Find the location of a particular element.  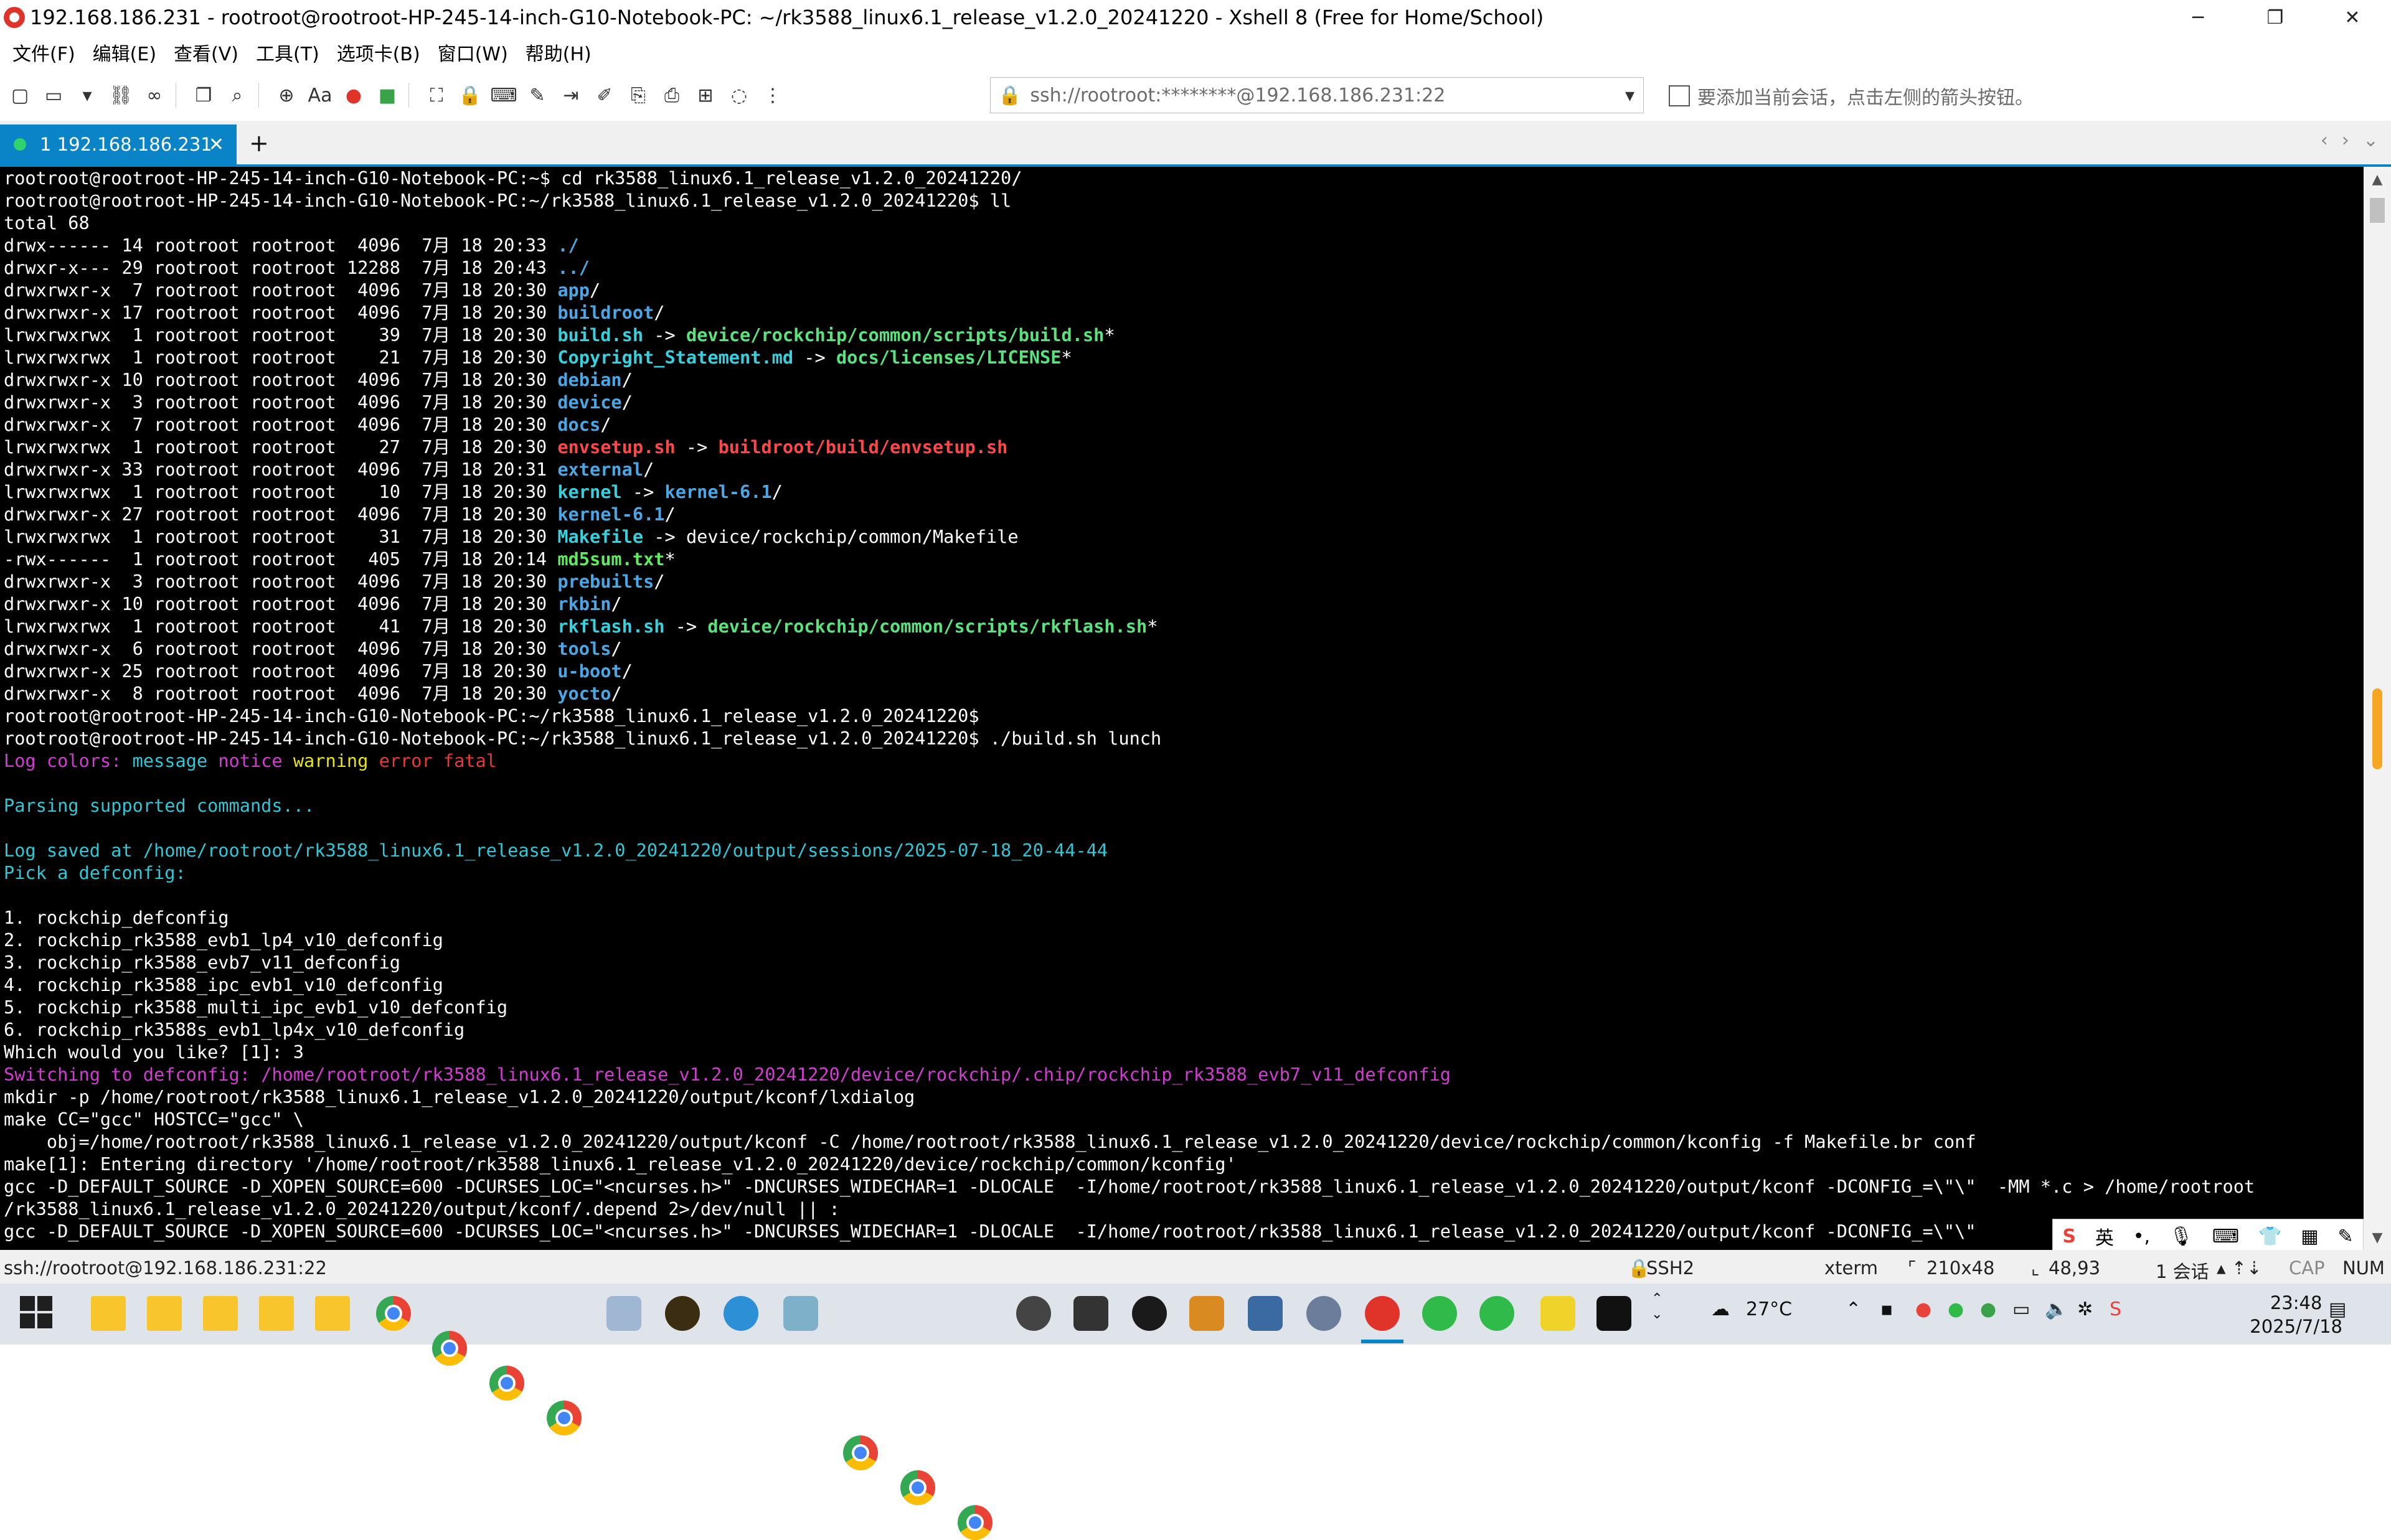

menu-edit: 编辑(E) is located at coordinates (121, 52).